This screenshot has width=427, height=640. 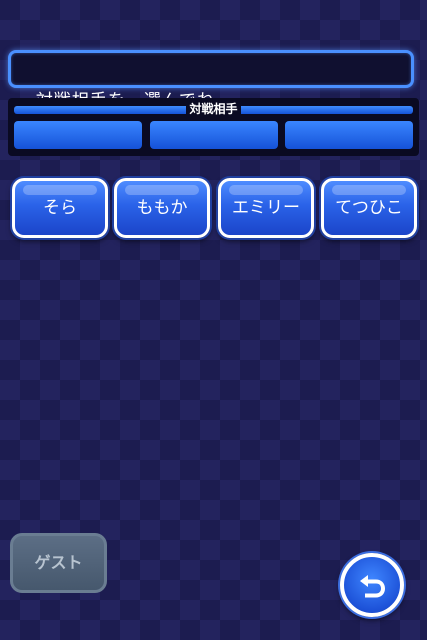 I want to click on character-button-tetsuhiko: てつひこ, so click(x=369, y=208).